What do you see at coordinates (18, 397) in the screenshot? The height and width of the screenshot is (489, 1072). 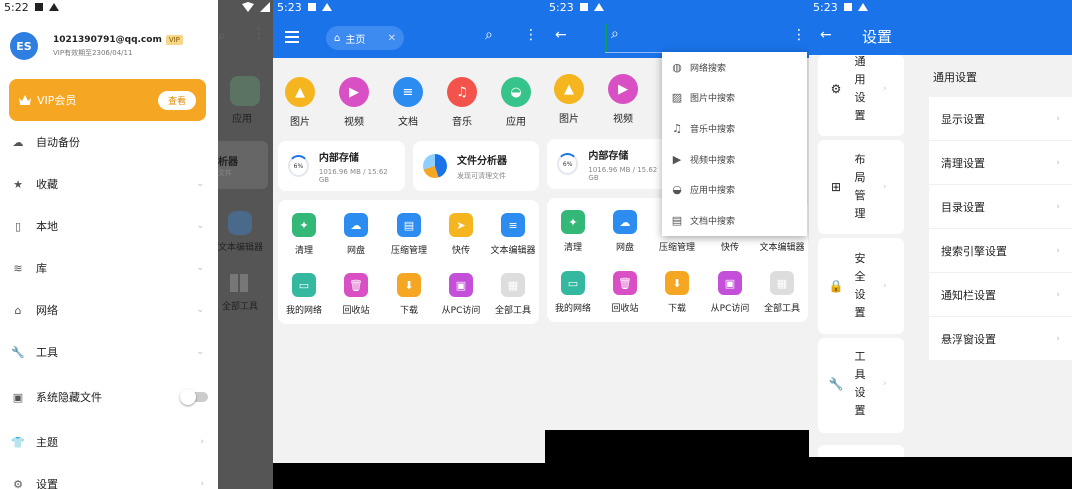 I see `hidden-file-icon: ▣` at bounding box center [18, 397].